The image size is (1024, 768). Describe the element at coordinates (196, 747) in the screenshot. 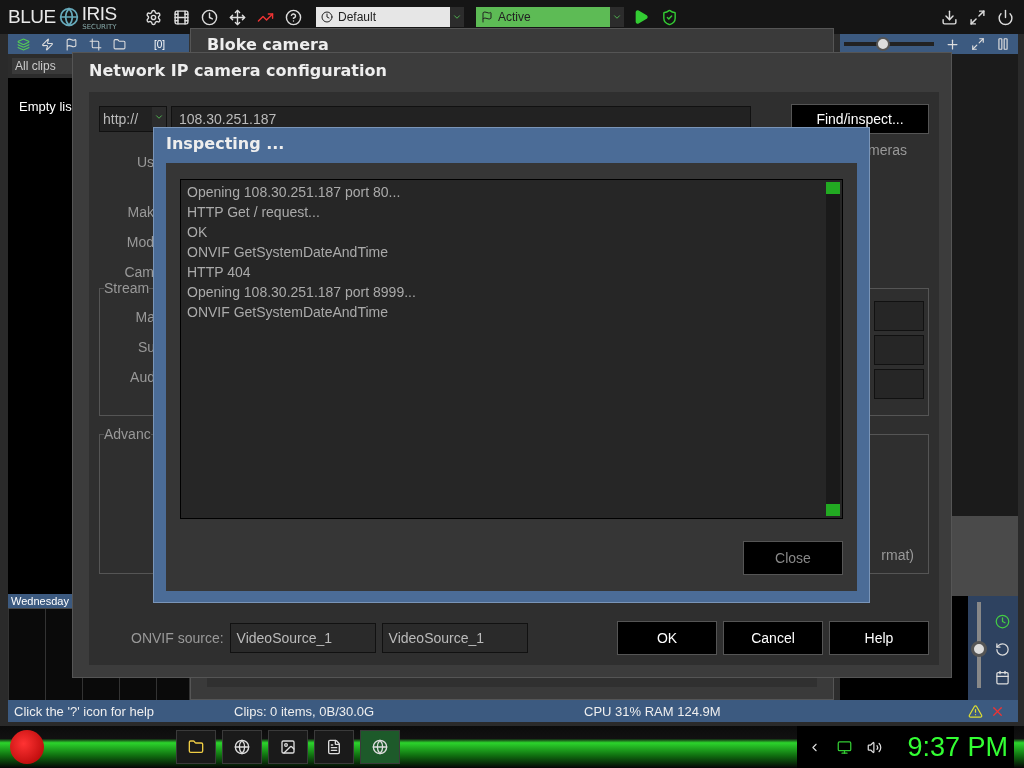

I see `folder-icon` at that location.